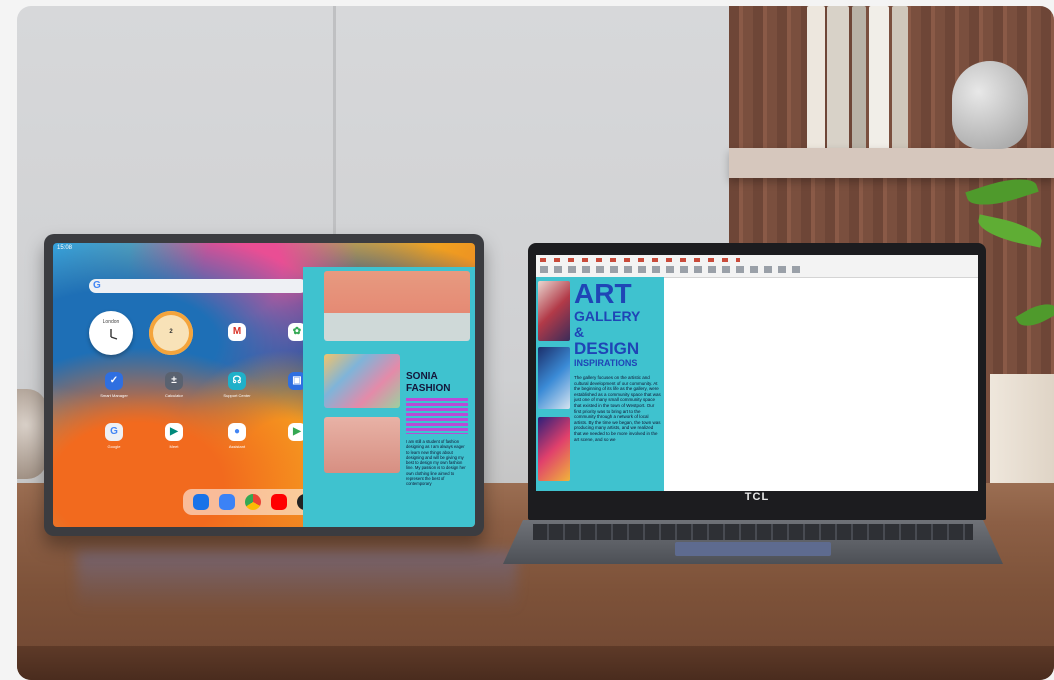  Describe the element at coordinates (114, 395) in the screenshot. I see `app-label-smart-manager: Smart Manager` at that location.